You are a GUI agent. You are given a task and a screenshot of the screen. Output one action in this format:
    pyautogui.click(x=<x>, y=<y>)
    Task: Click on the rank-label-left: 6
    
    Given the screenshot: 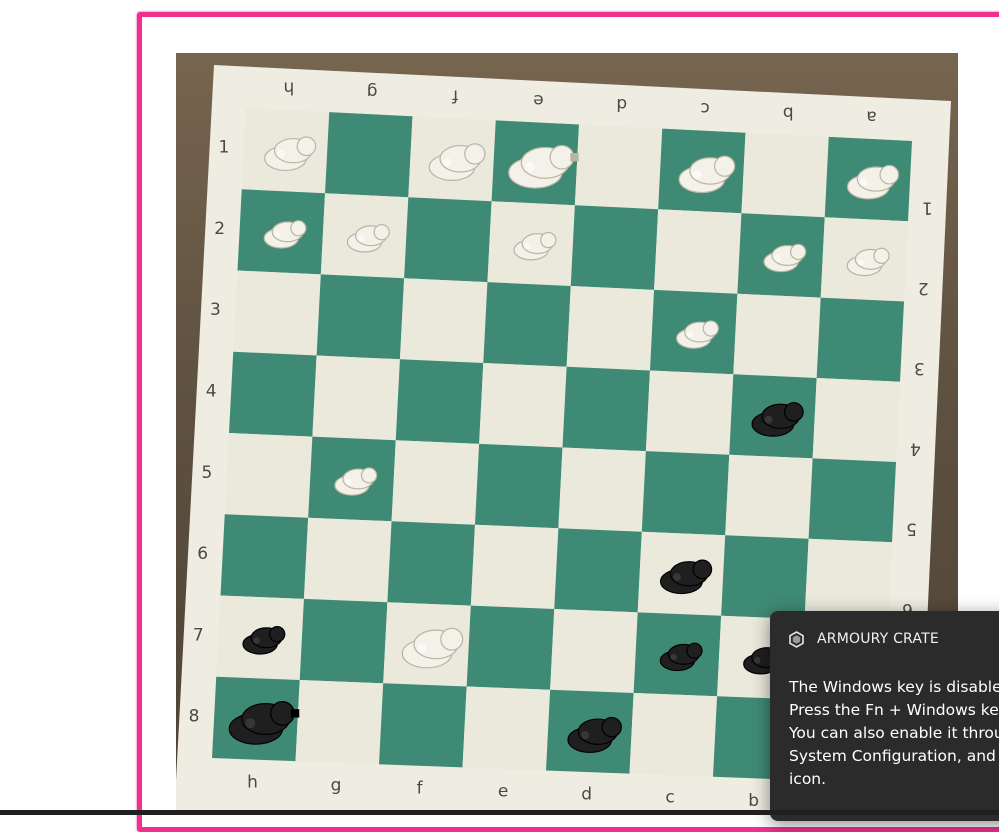 What is the action you would take?
    pyautogui.click(x=202, y=554)
    